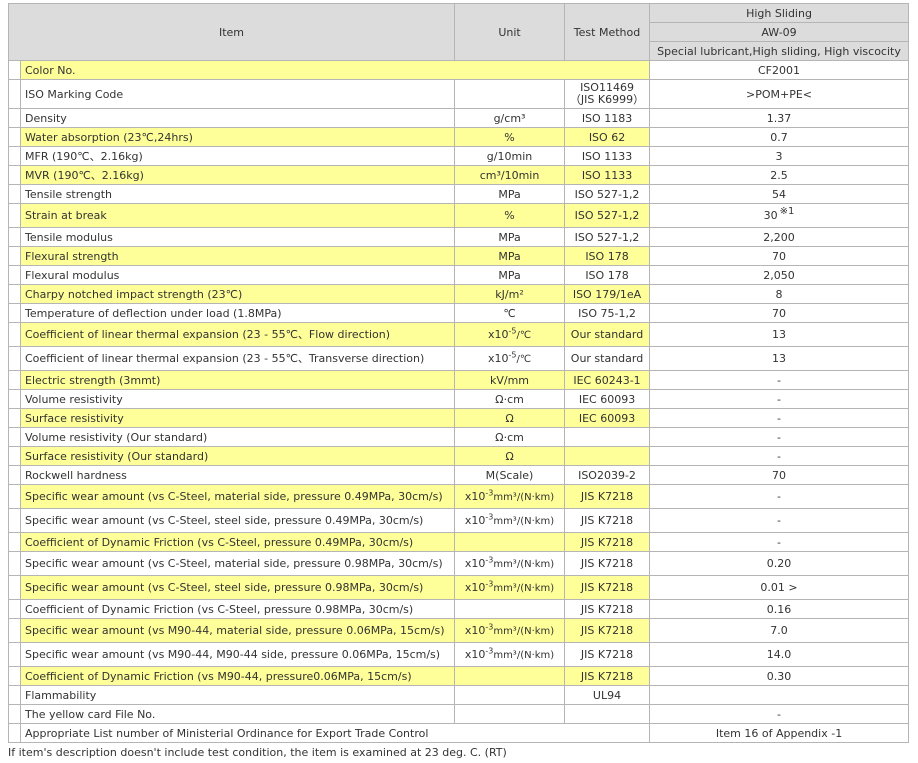 This screenshot has width=918, height=763. Describe the element at coordinates (459, 695) in the screenshot. I see `table-row: Flammability UL94` at that location.